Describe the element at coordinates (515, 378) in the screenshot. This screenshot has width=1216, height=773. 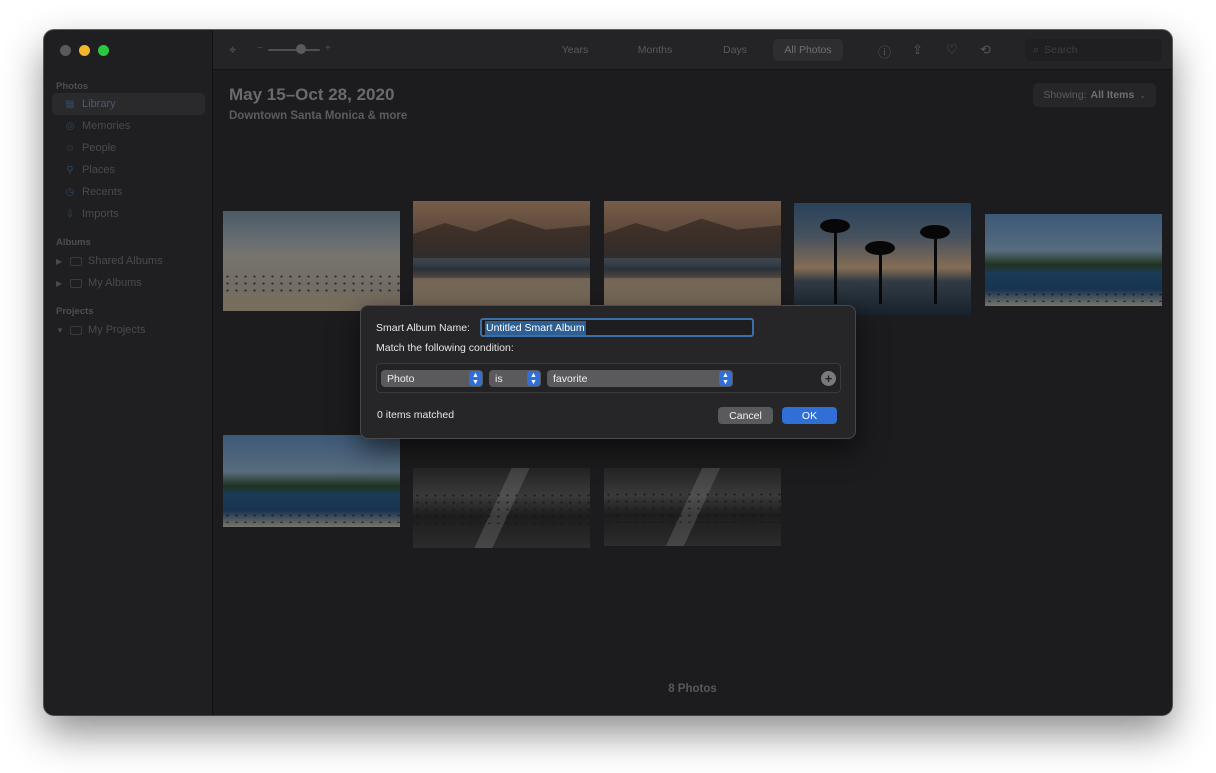
I see `condition-operator-popup: is ▲ ▼` at that location.